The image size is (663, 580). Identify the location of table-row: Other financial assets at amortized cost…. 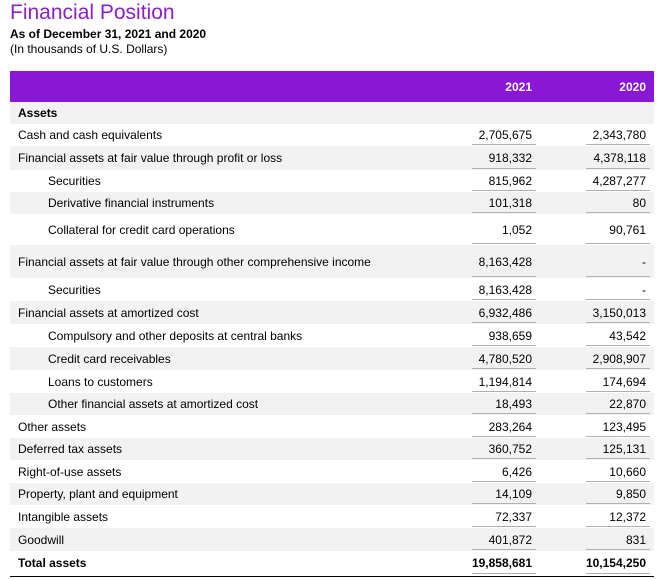
(332, 404).